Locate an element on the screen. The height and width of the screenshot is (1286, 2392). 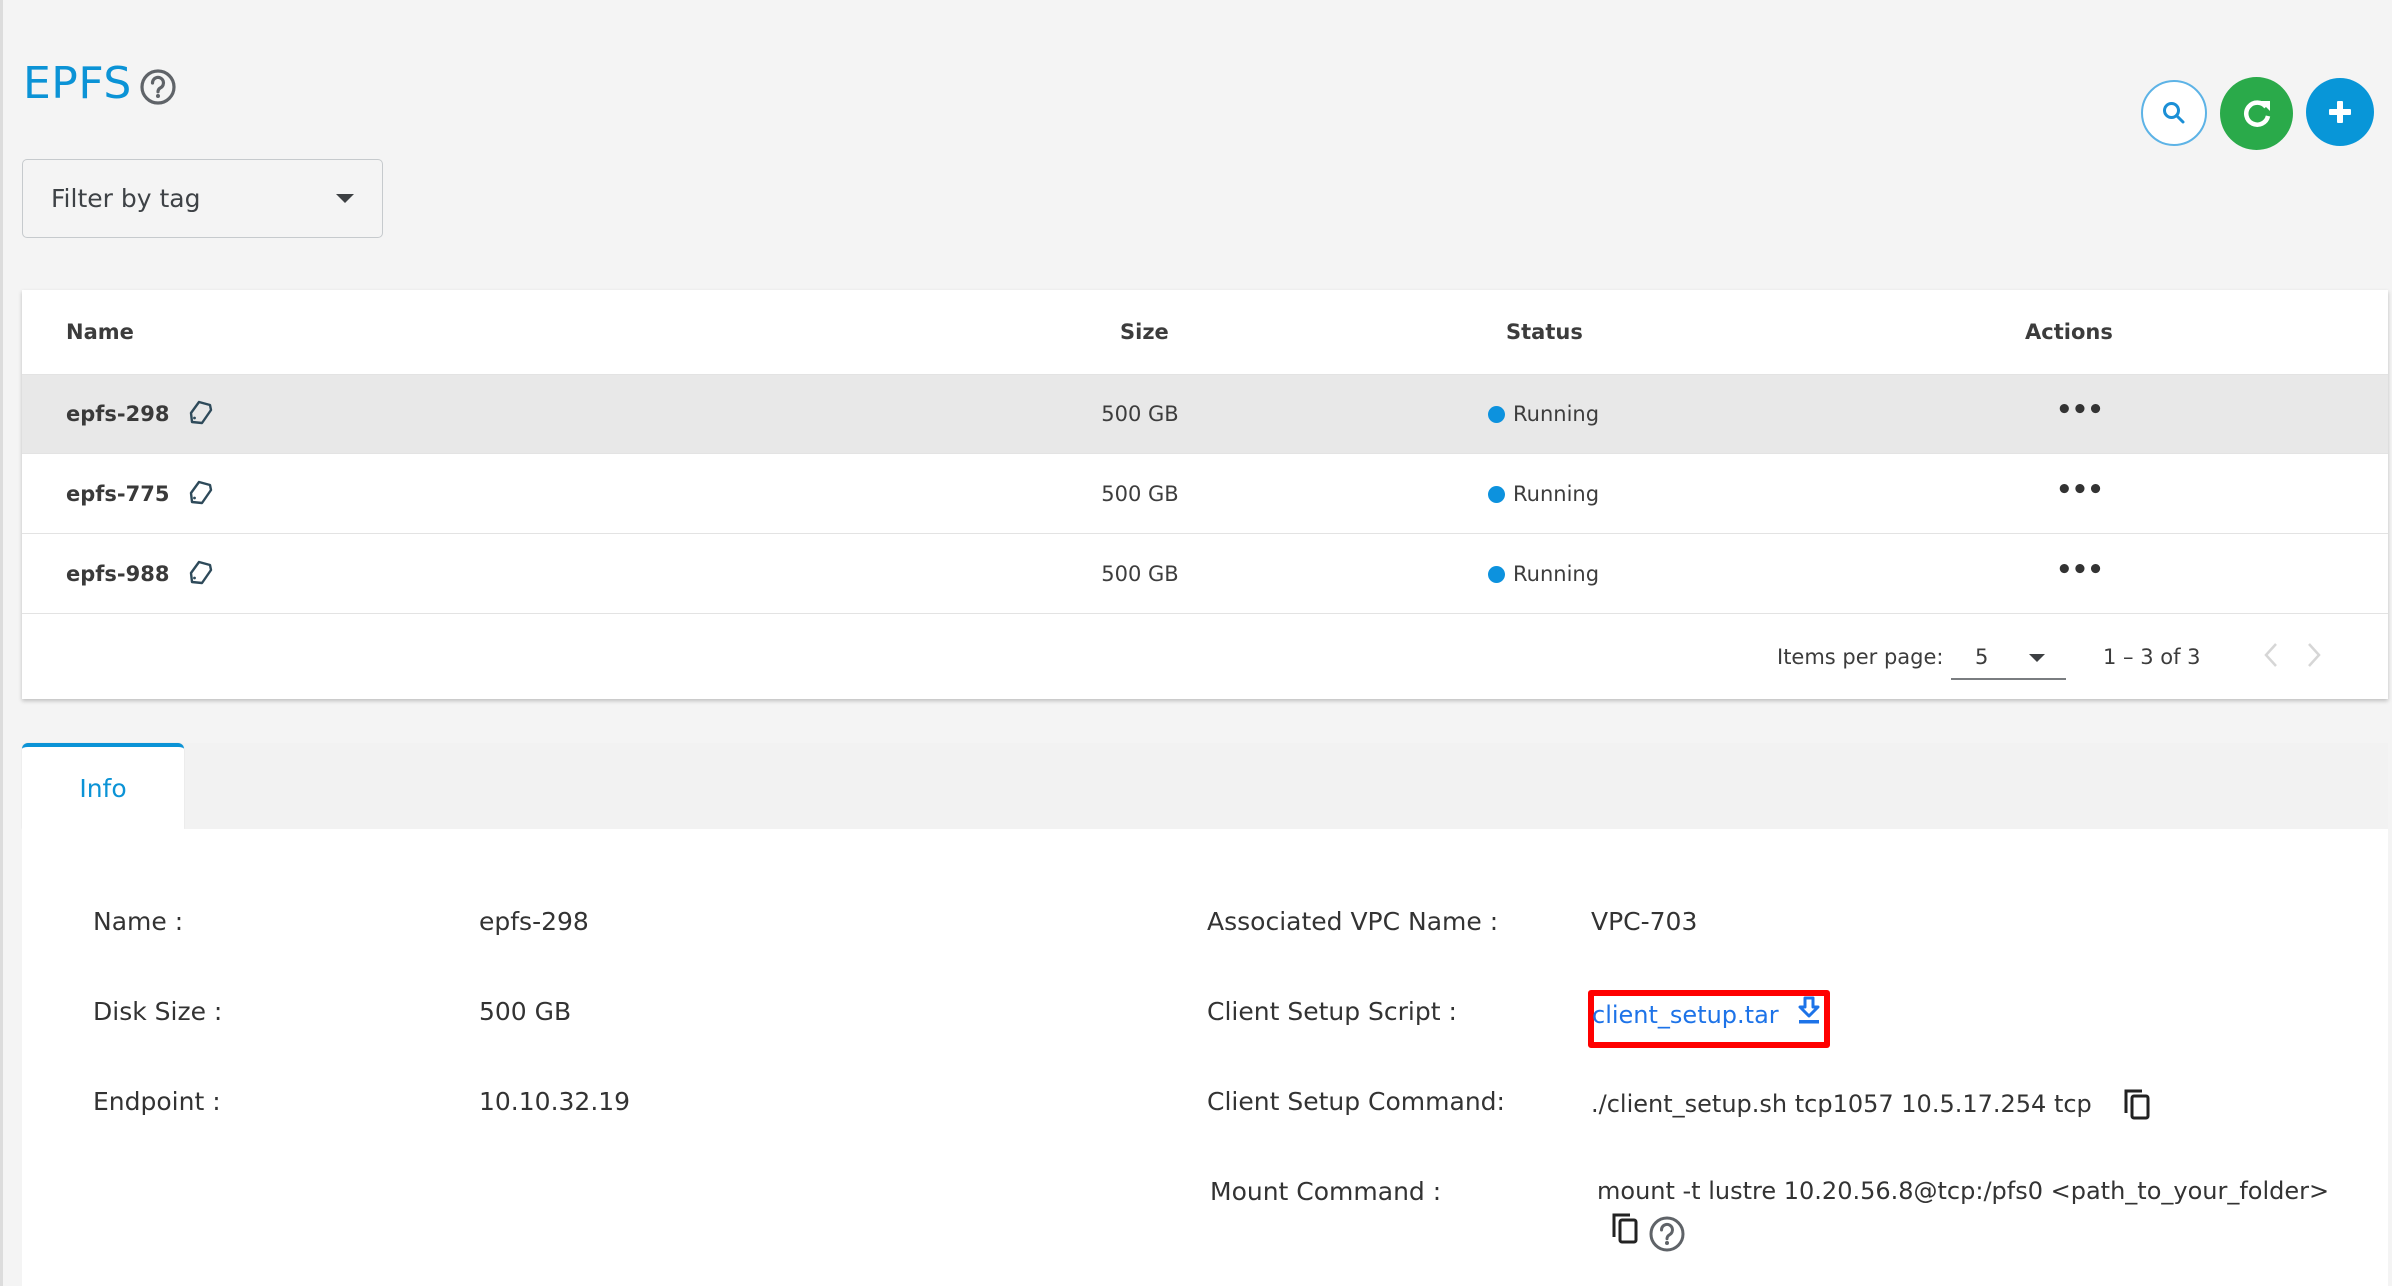
column-header-size: Size is located at coordinates (1144, 332).